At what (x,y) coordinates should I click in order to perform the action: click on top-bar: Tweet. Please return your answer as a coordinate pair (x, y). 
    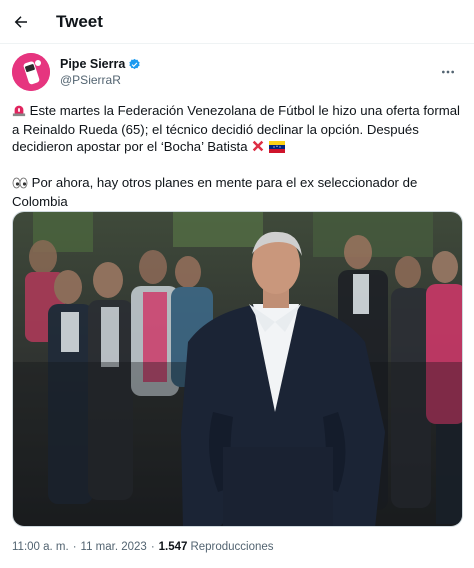
    Looking at the image, I should click on (237, 22).